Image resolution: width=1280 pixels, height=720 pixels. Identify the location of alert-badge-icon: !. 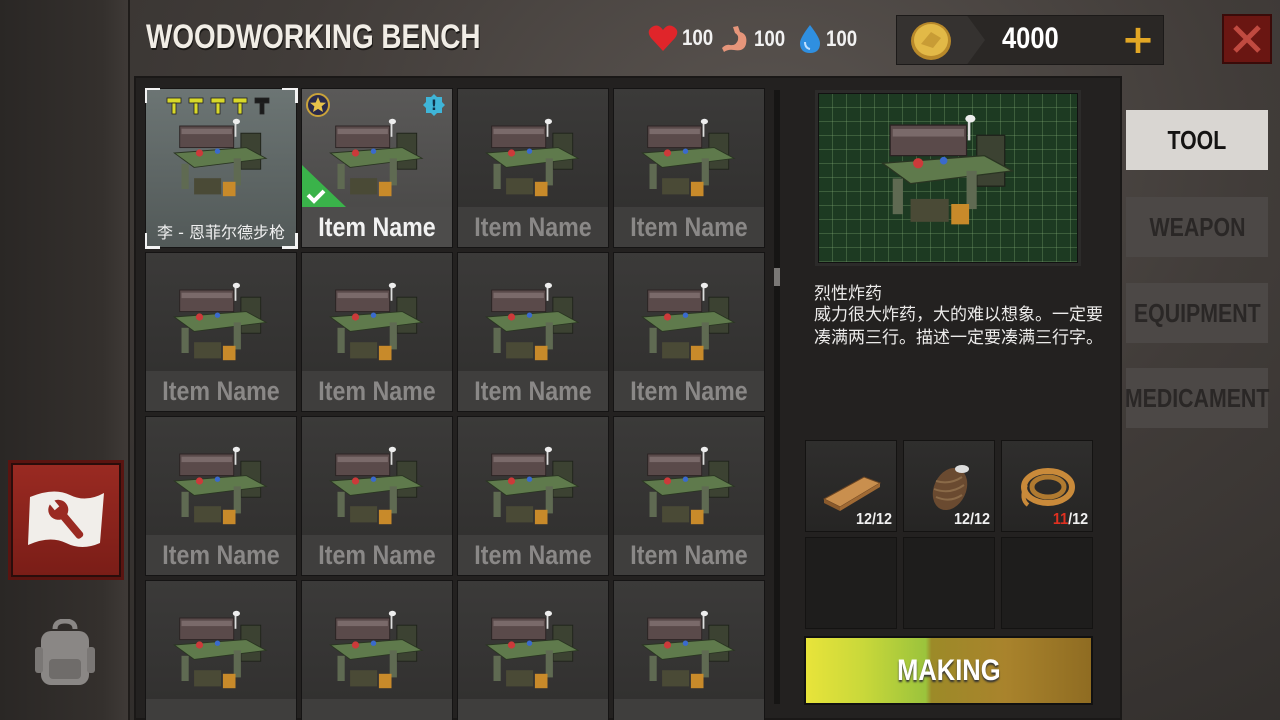
(434, 105).